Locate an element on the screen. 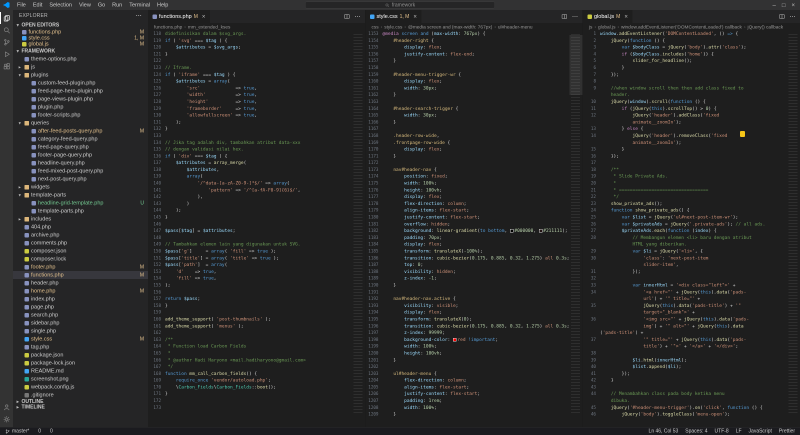 The image size is (800, 435). tree-item-footer.php: footer.php M is located at coordinates (80, 267).